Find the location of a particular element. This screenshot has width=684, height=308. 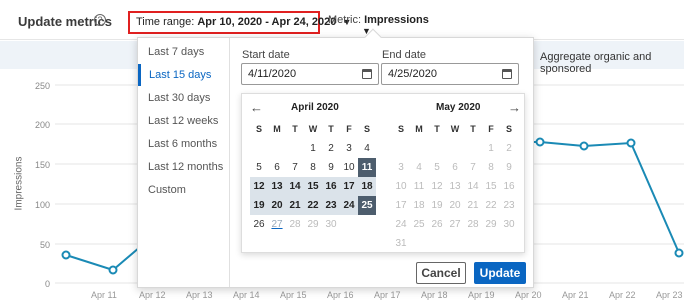

start-date-value: 4/11/2020 is located at coordinates (272, 74).